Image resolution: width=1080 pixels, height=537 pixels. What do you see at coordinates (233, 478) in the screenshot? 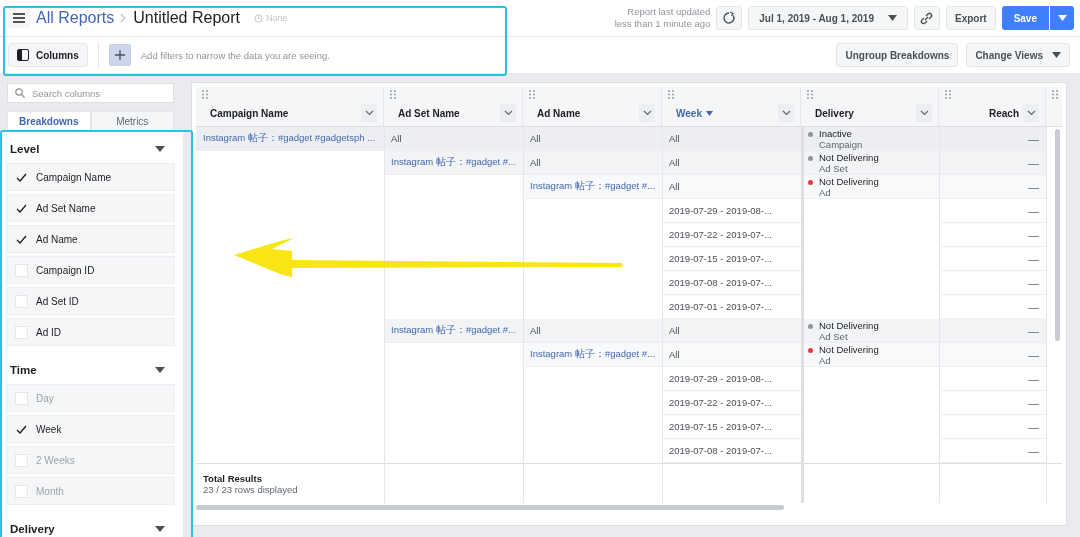
I see `total-label: Total Results` at bounding box center [233, 478].